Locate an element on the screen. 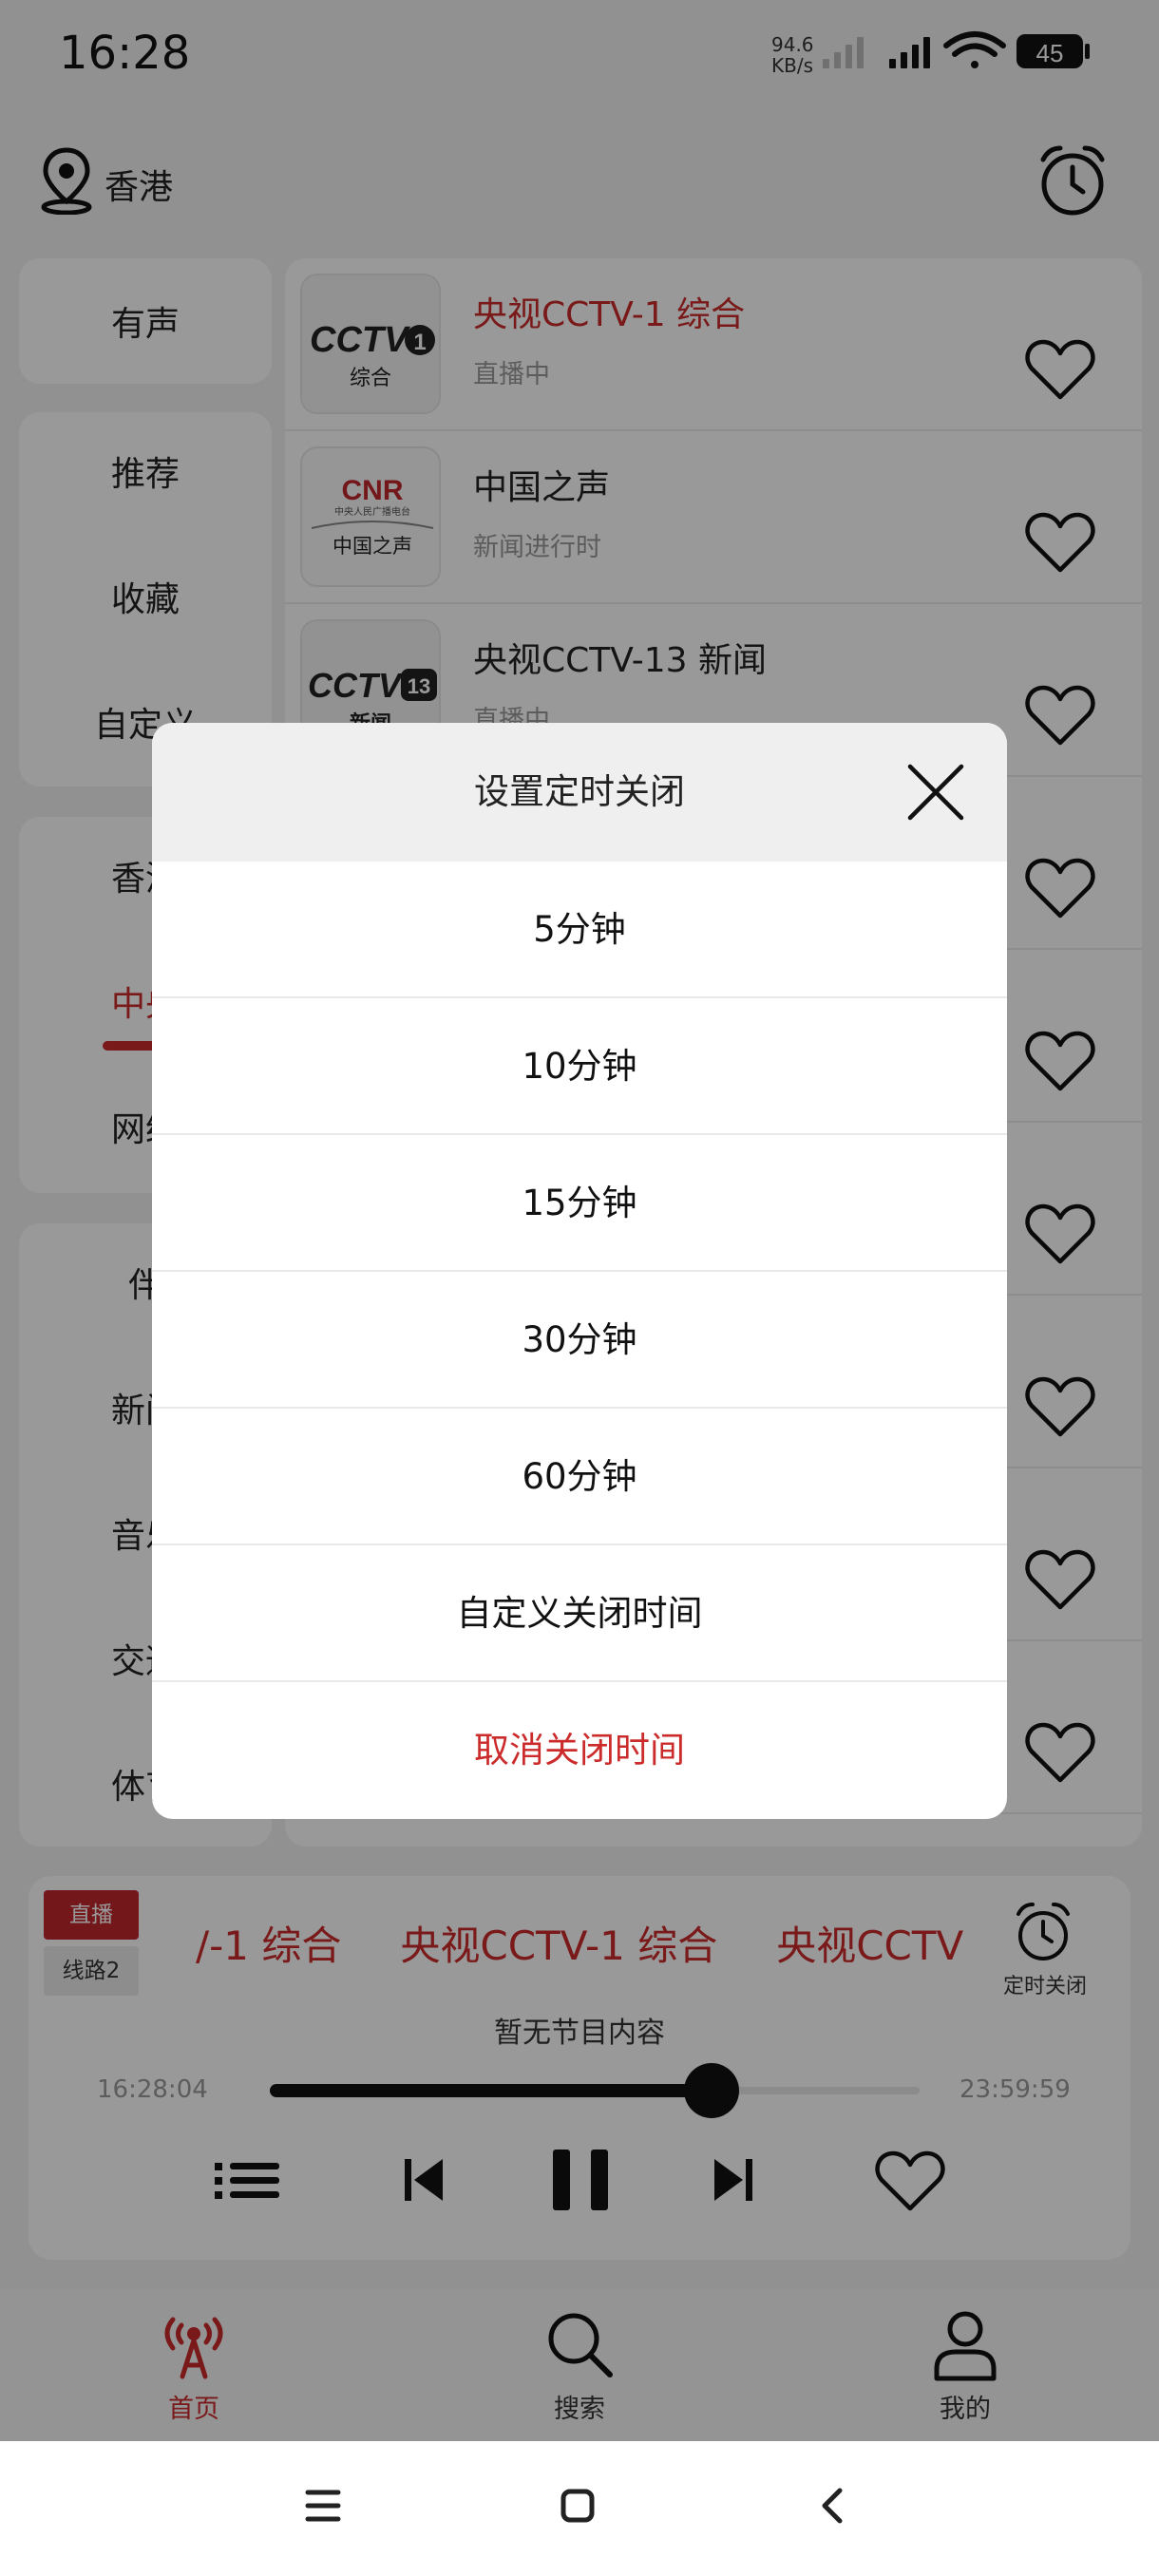  menu-icon is located at coordinates (323, 2506).